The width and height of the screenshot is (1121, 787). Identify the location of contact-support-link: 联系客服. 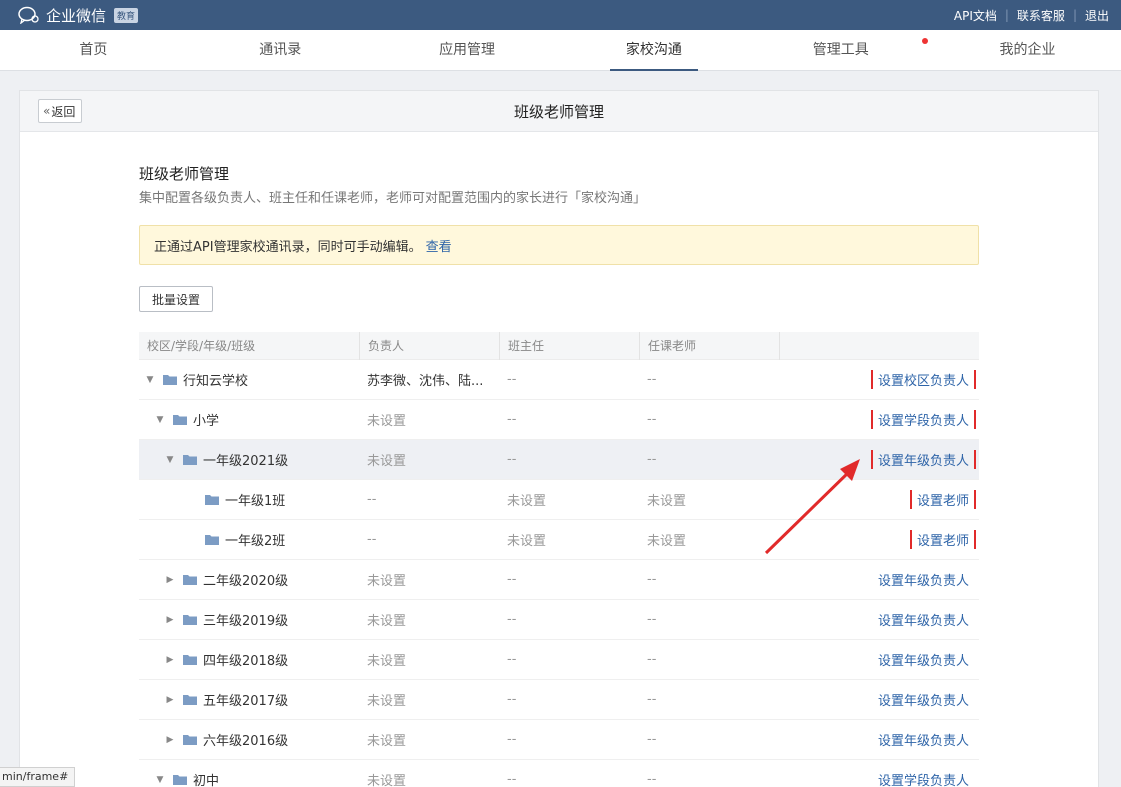
(1041, 15).